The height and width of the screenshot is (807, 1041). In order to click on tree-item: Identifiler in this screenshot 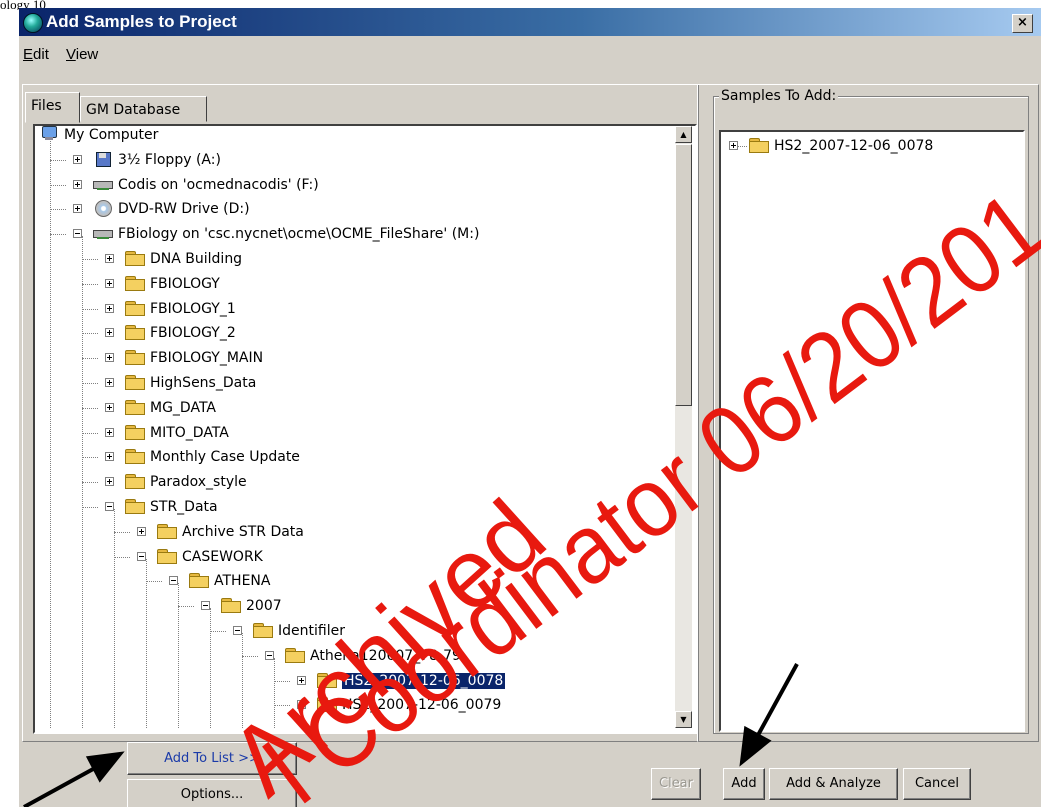, I will do `click(289, 631)`.